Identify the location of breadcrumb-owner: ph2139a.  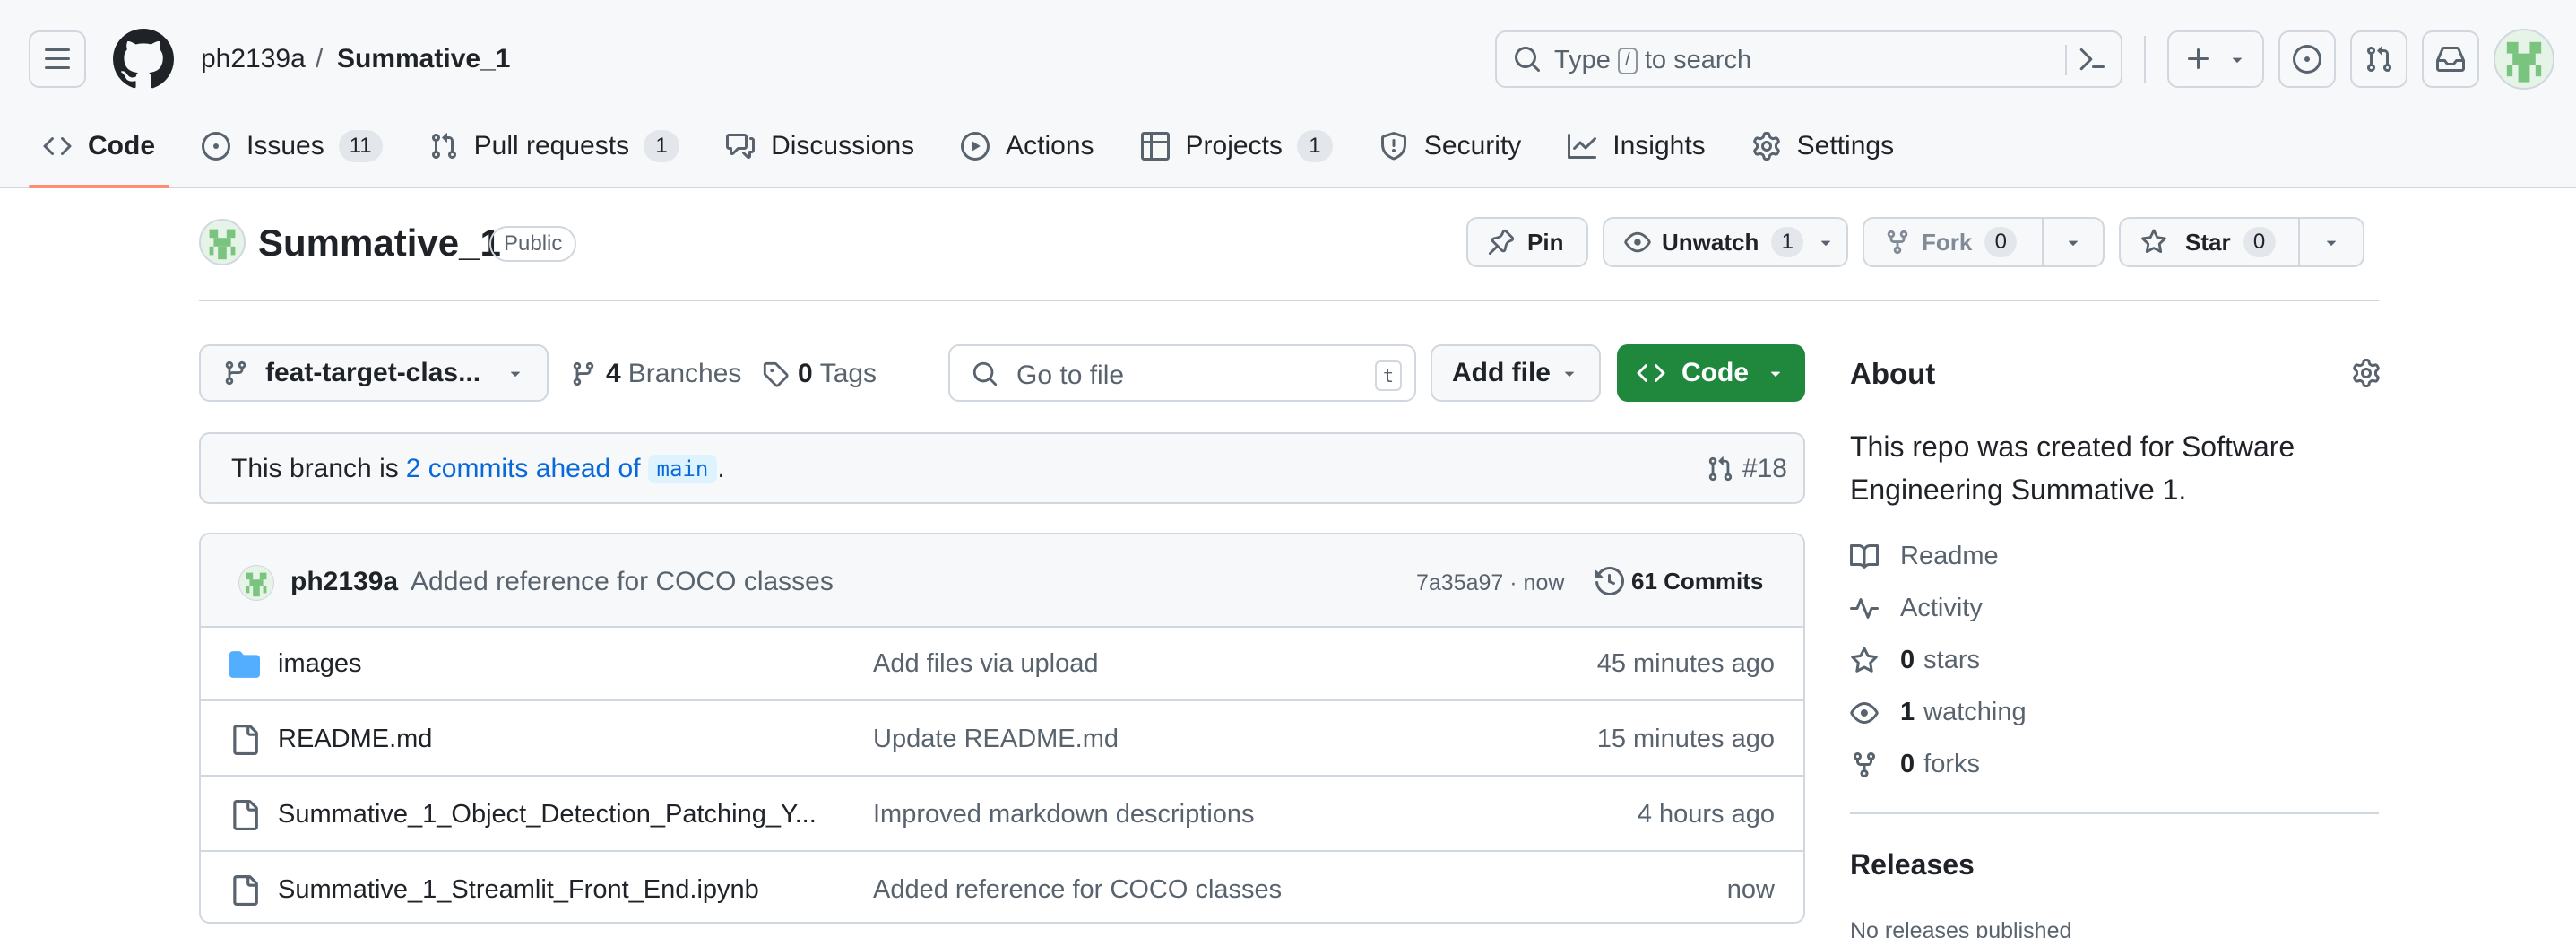
(253, 59).